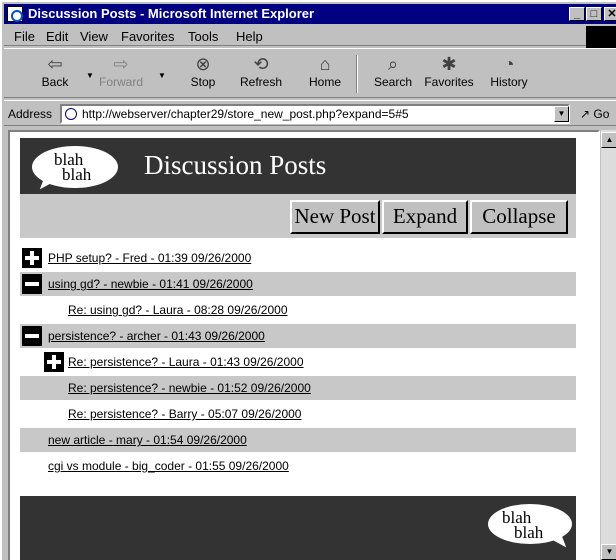  What do you see at coordinates (393, 64) in the screenshot?
I see `search-icon: ⌕` at bounding box center [393, 64].